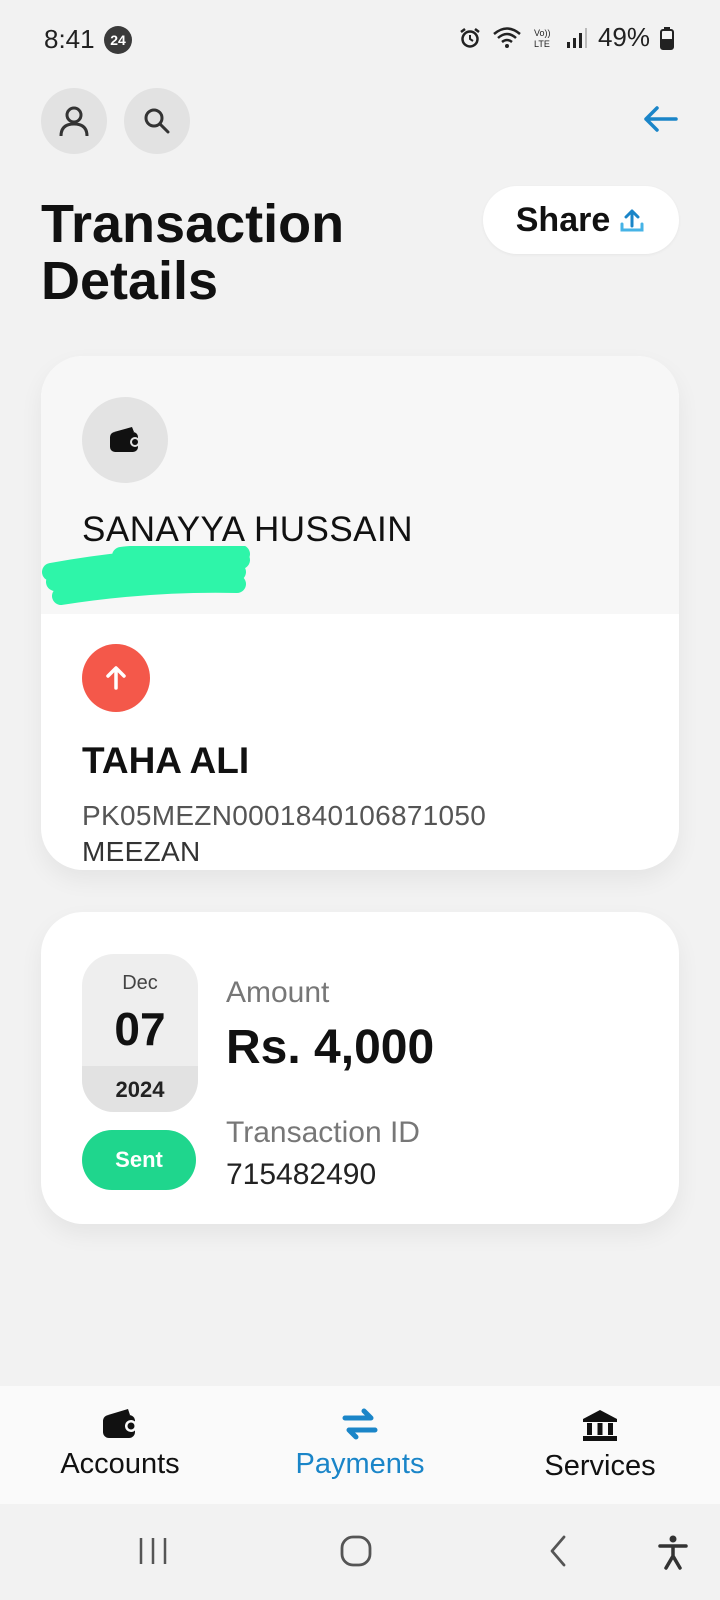 This screenshot has width=720, height=1600. I want to click on sender-avatar, so click(125, 440).